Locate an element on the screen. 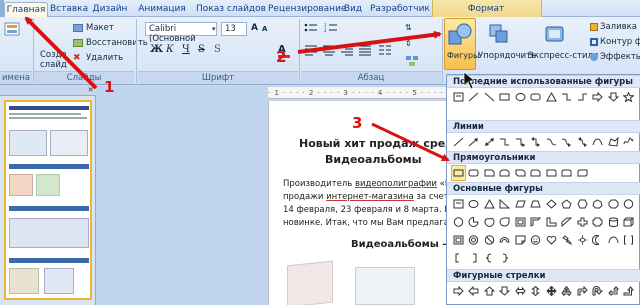 Image resolution: width=640 pixels, height=305 pixels. annotation-number-3: 3 is located at coordinates (357, 123).